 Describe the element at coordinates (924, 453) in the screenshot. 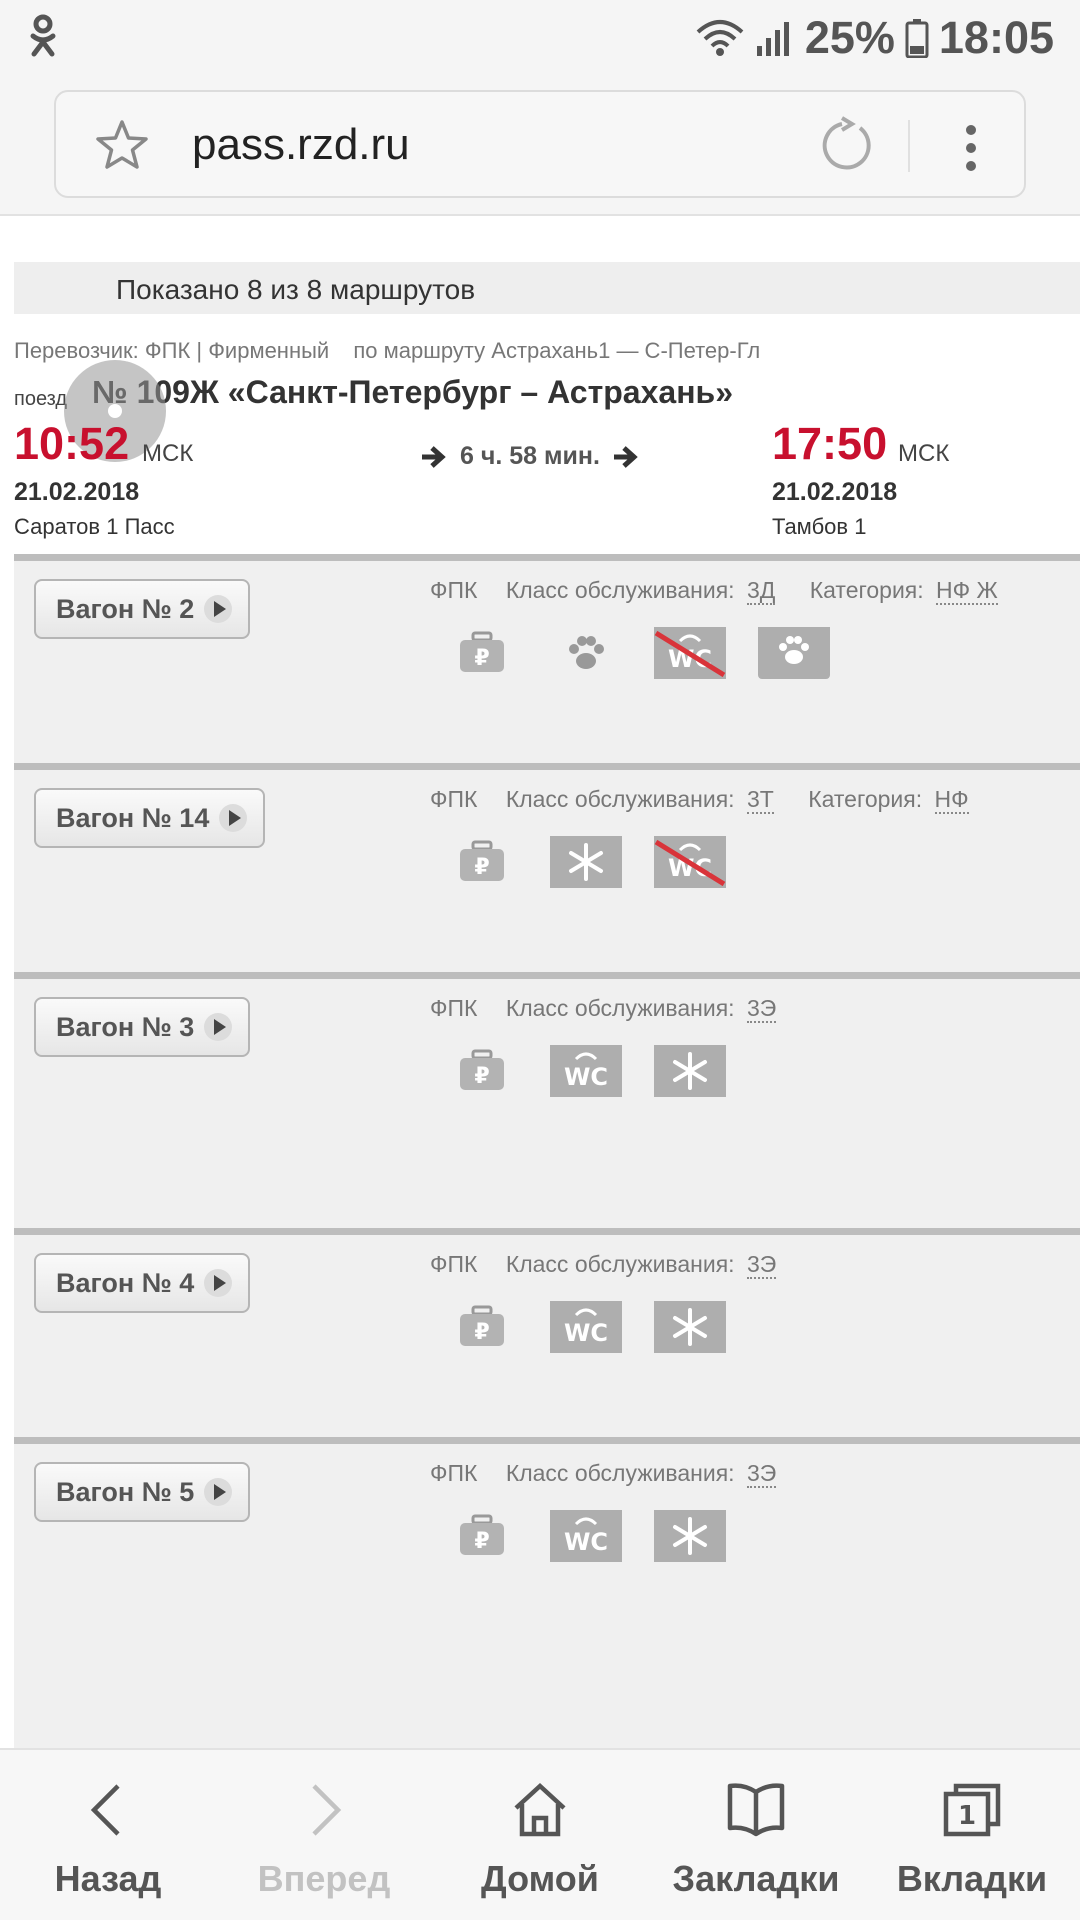

I see `arrival-timezone: МСК` at that location.